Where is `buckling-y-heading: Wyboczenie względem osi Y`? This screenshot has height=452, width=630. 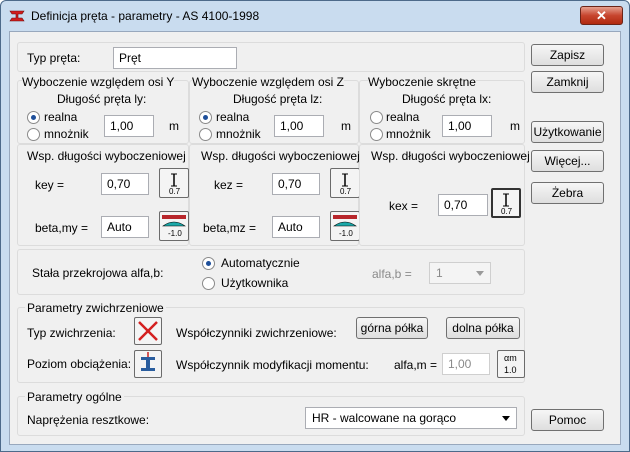 buckling-y-heading: Wyboczenie względem osi Y is located at coordinates (98, 82).